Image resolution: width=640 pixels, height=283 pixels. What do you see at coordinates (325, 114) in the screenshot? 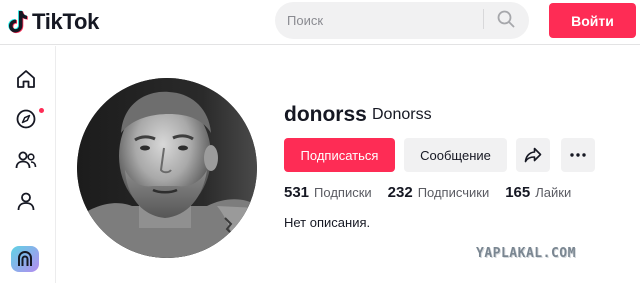
I see `profile-username: donorss` at bounding box center [325, 114].